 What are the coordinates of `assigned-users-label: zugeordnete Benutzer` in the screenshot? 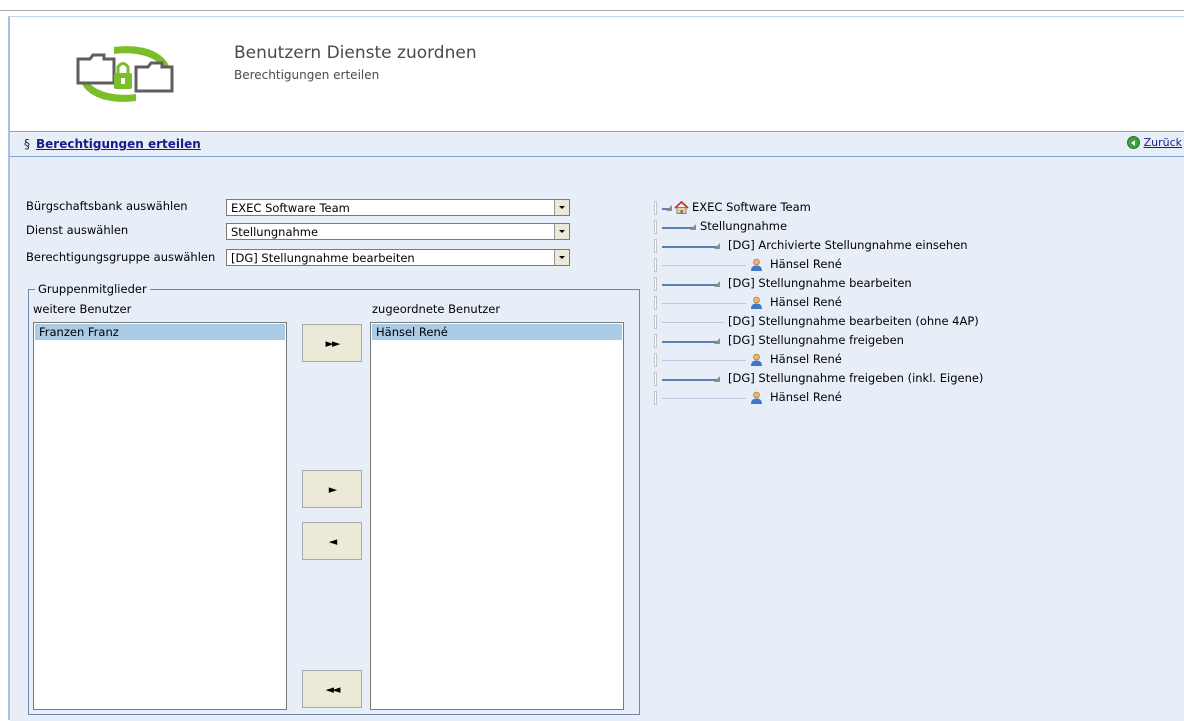 It's located at (436, 309).